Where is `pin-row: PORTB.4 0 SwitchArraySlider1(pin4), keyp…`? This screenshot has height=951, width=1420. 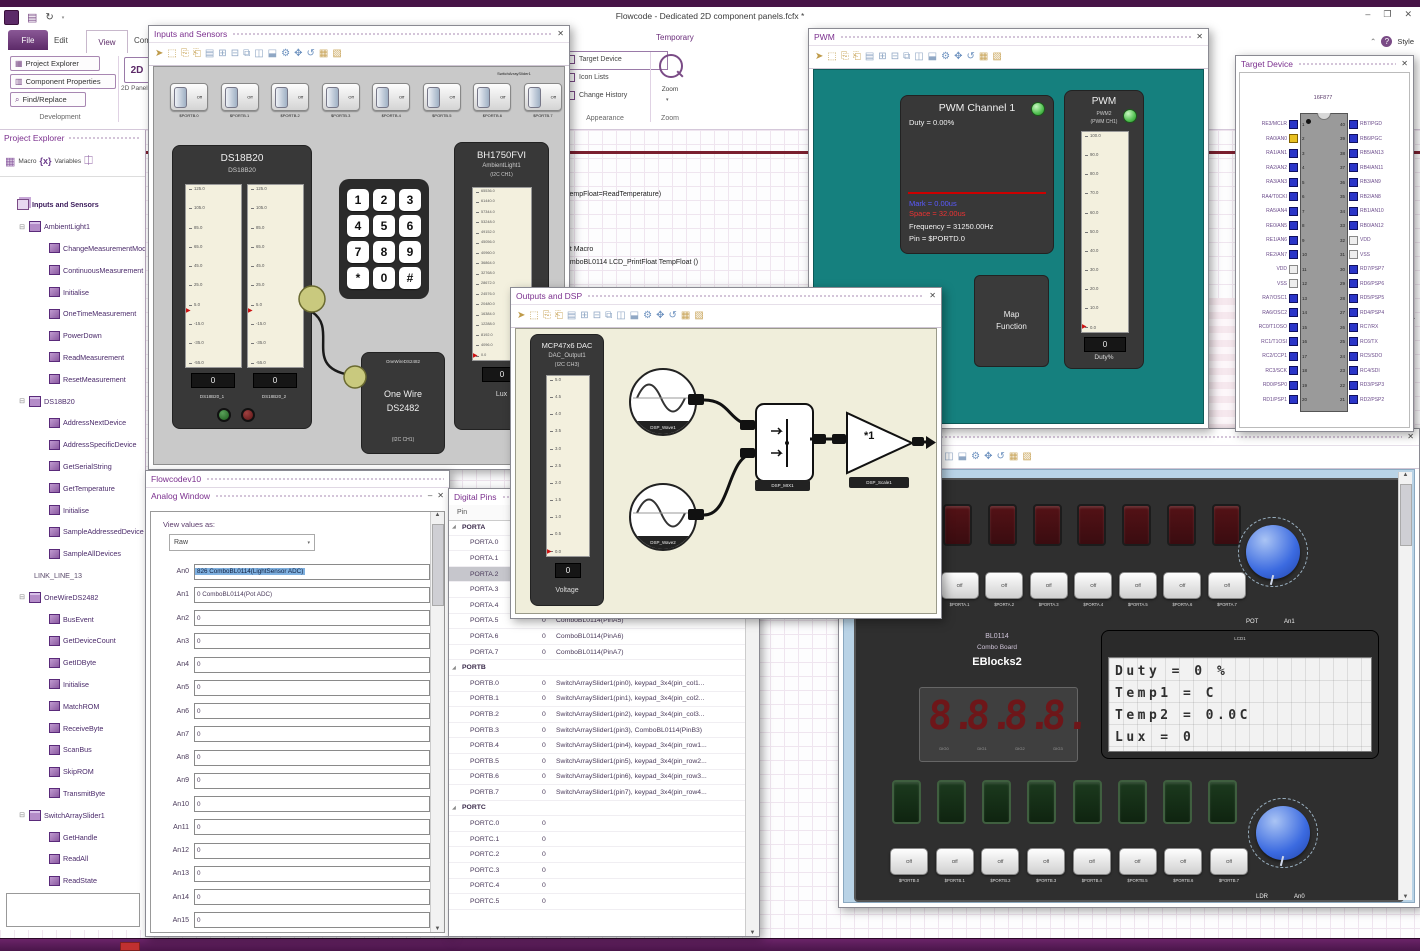 pin-row: PORTB.4 0 SwitchArraySlider1(pin4), keyp… is located at coordinates (597, 746).